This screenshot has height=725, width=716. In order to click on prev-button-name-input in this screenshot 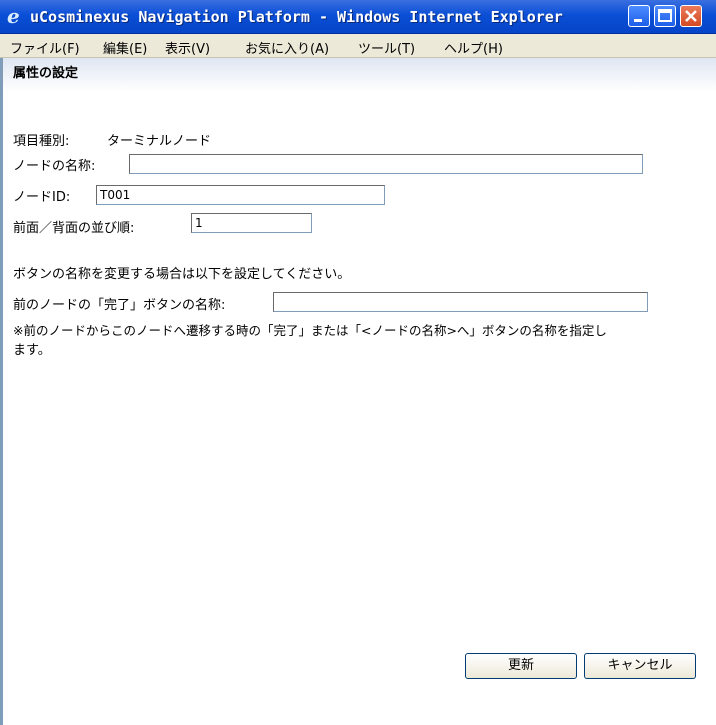, I will do `click(460, 302)`.